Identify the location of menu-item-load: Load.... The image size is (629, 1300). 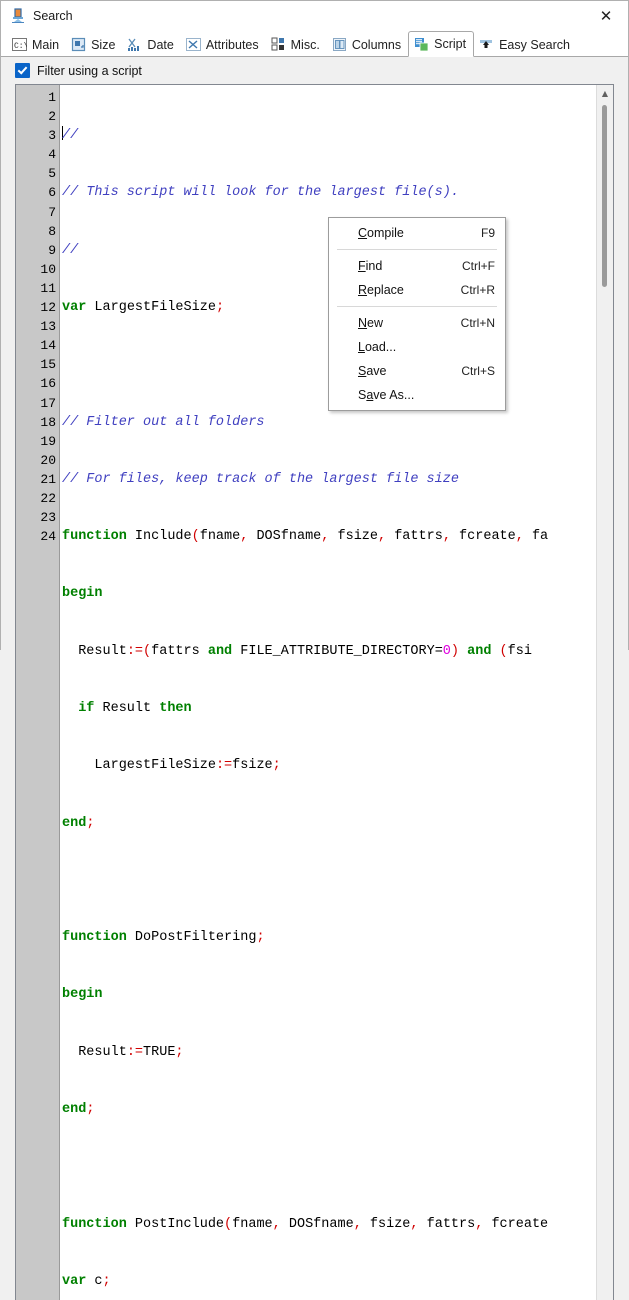
(417, 347).